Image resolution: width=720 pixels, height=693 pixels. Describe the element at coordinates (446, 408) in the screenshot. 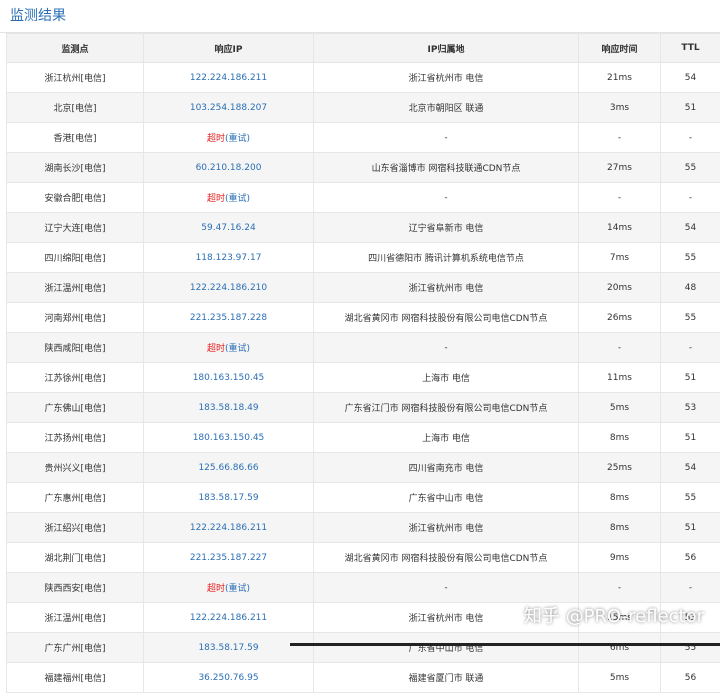

I see `cell-ip-location: 广东省江门市 网宿科技股份有限公司电信CDN节点` at that location.